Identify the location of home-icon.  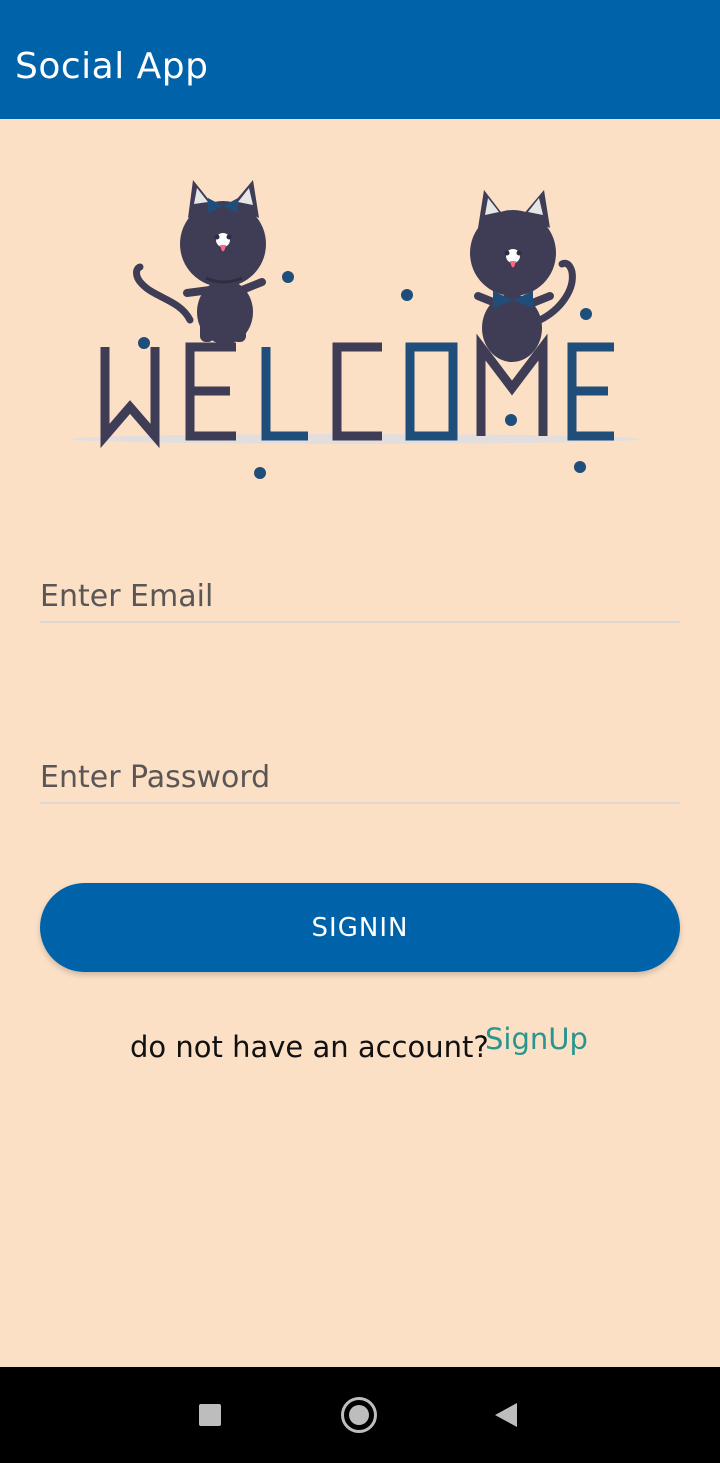
(359, 1415).